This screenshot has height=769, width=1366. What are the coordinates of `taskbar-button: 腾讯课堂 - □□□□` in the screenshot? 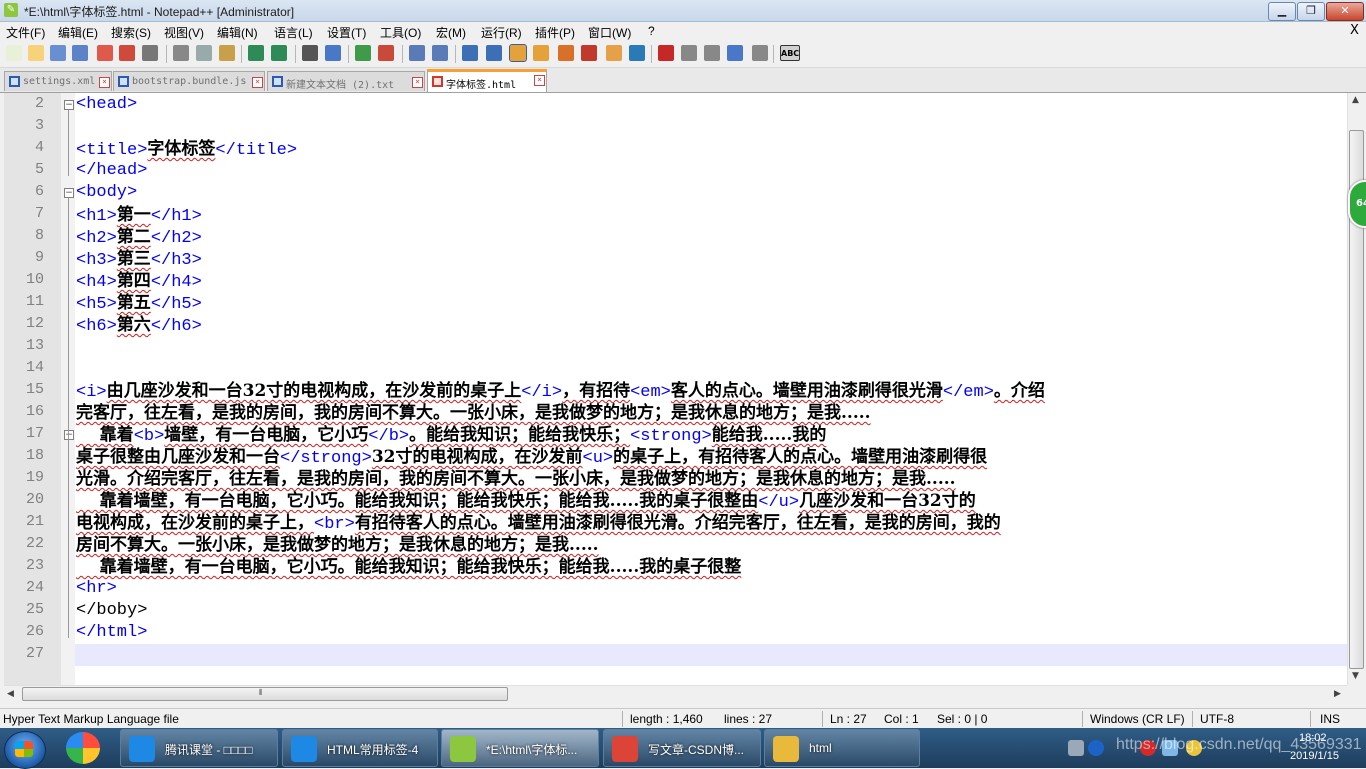 It's located at (199, 748).